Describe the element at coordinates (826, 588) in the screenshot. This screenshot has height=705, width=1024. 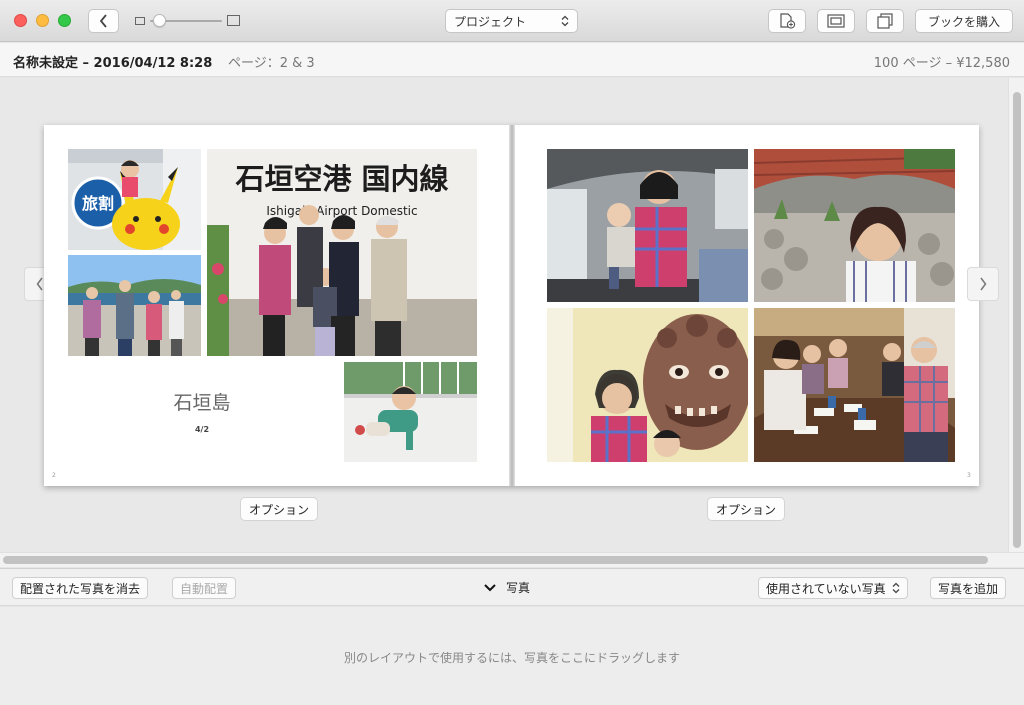
I see `photo-filter-label: 使用されていない写真` at that location.